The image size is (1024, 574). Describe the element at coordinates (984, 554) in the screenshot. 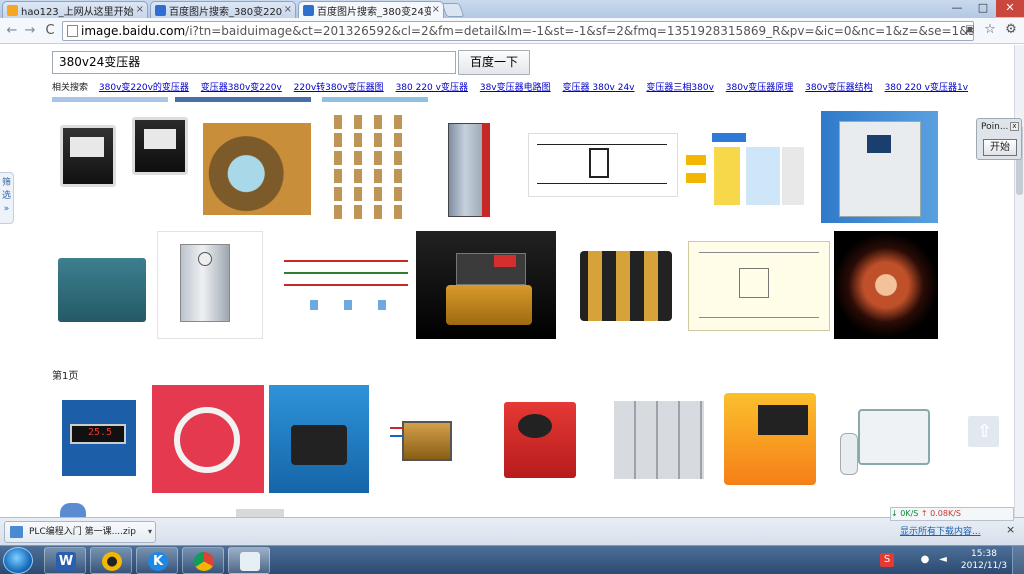

I see `clock-time: 15:38` at that location.